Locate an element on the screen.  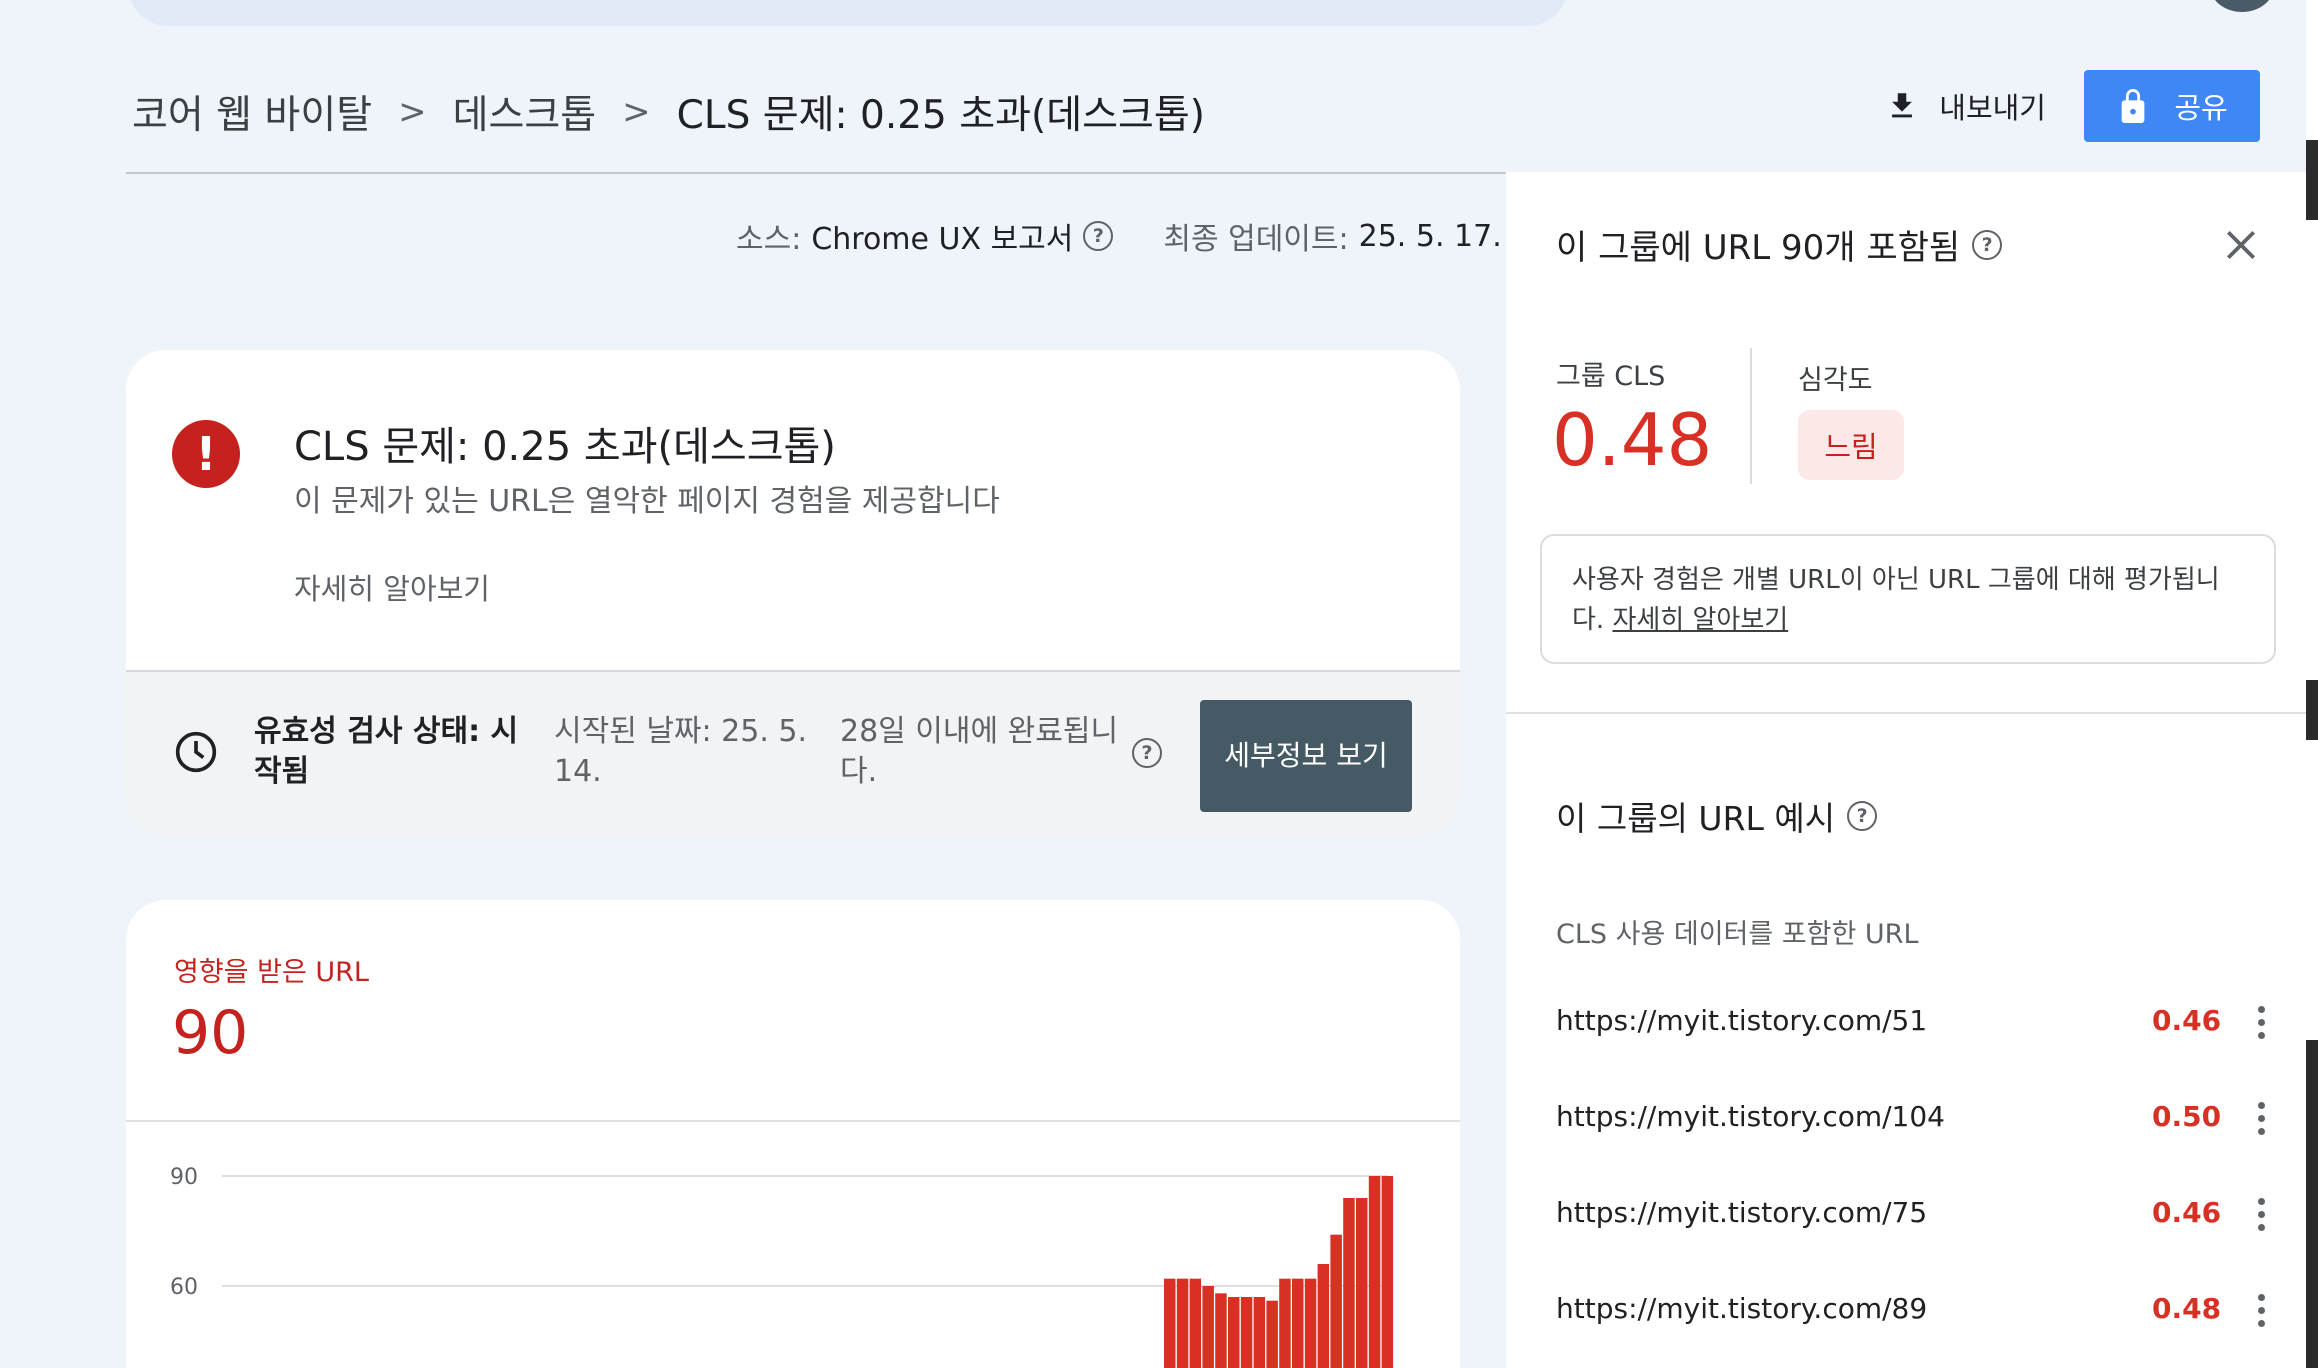
examples-title-text: 이 그룹의 URL 예시 is located at coordinates (1696, 818).